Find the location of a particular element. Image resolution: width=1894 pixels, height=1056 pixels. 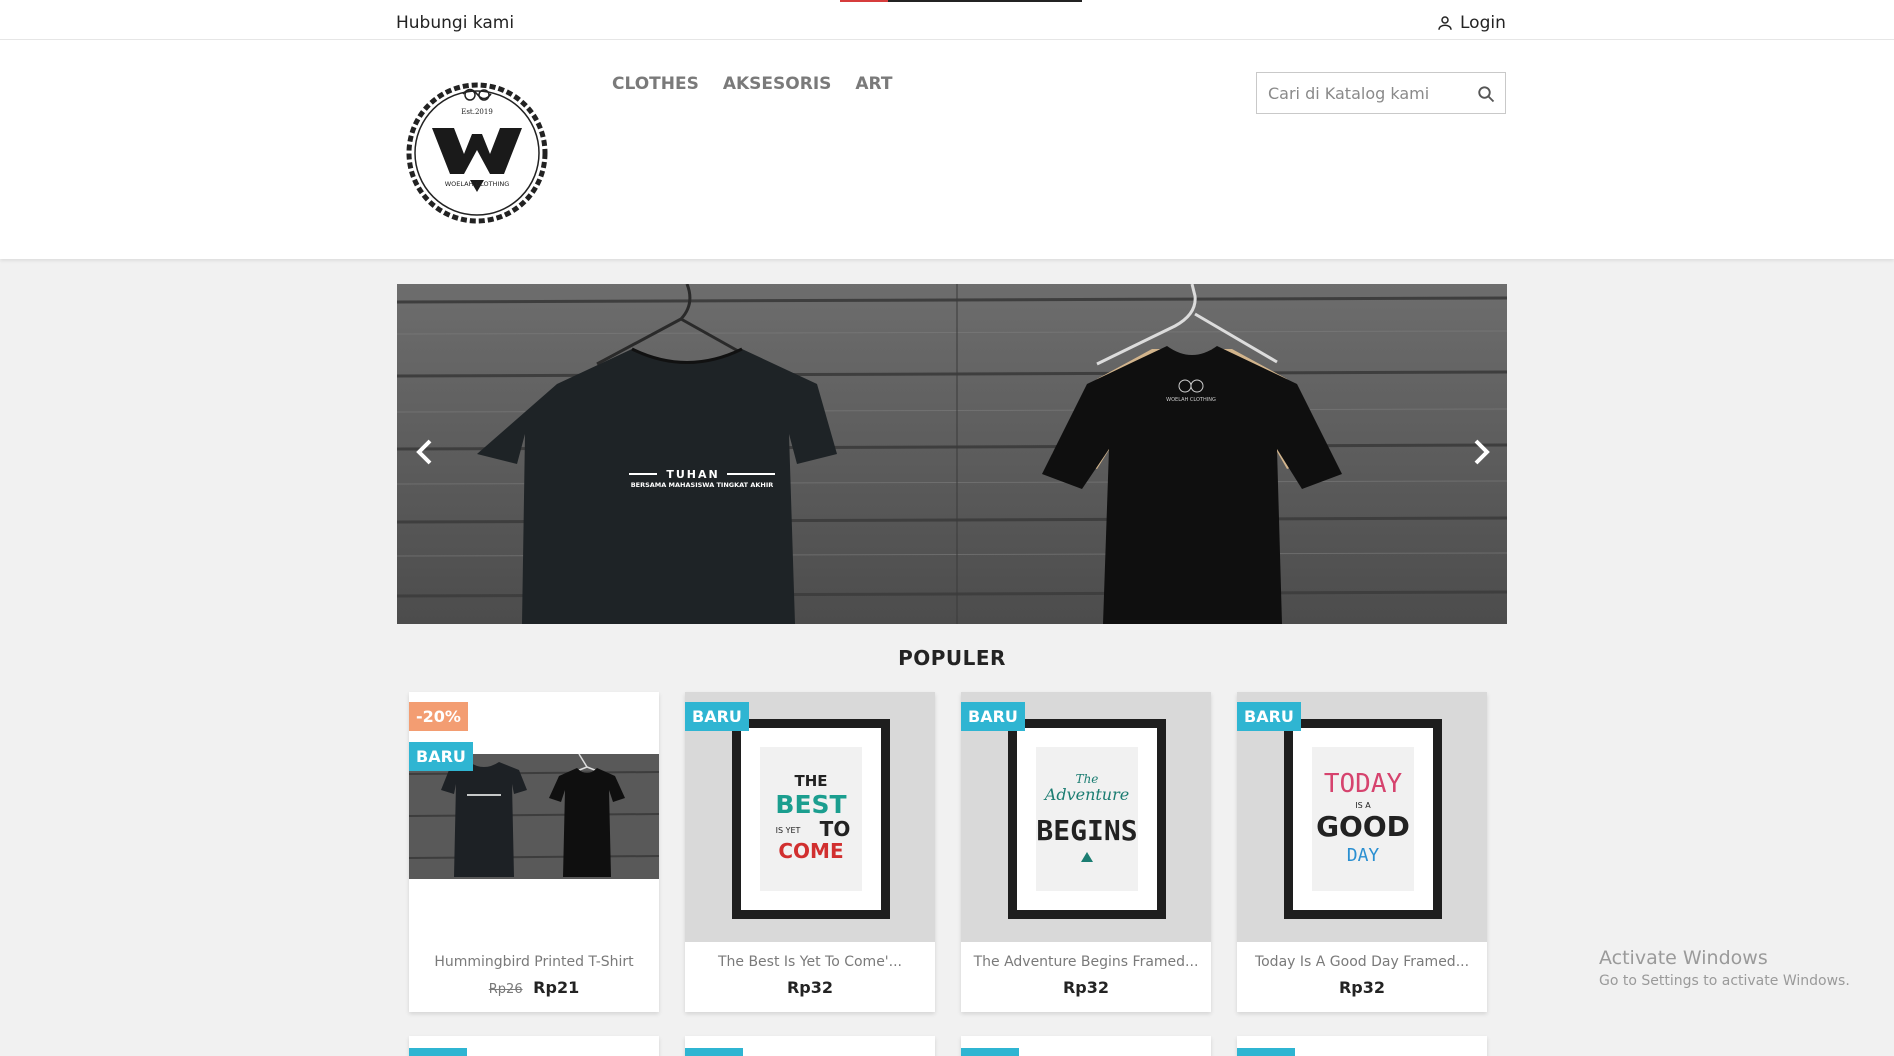

product-name: Hummingbird Printed T-Shirt is located at coordinates (534, 962).